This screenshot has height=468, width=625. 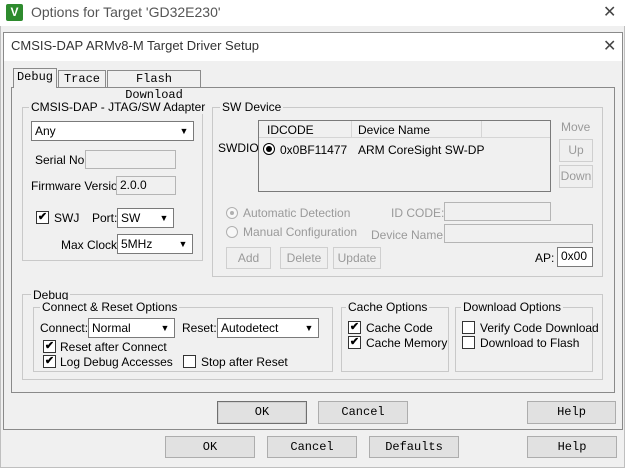 I want to click on table-row-idcode: 0x0BF11477, so click(x=313, y=150).